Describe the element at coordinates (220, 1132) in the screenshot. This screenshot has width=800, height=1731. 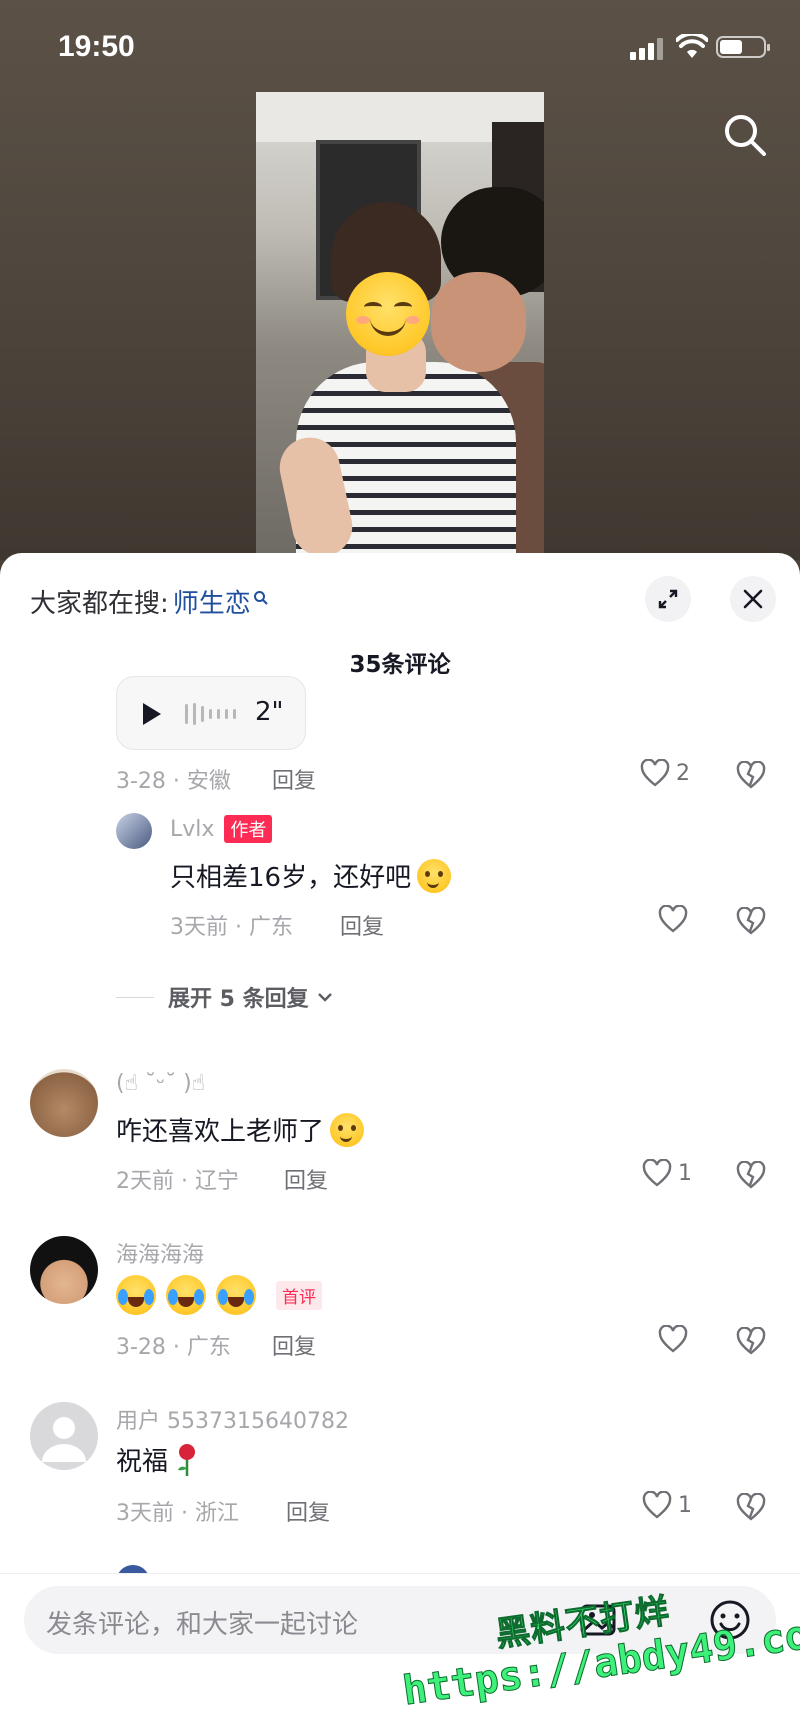
I see `comment-text-content: 咋还喜欢上老师了` at that location.